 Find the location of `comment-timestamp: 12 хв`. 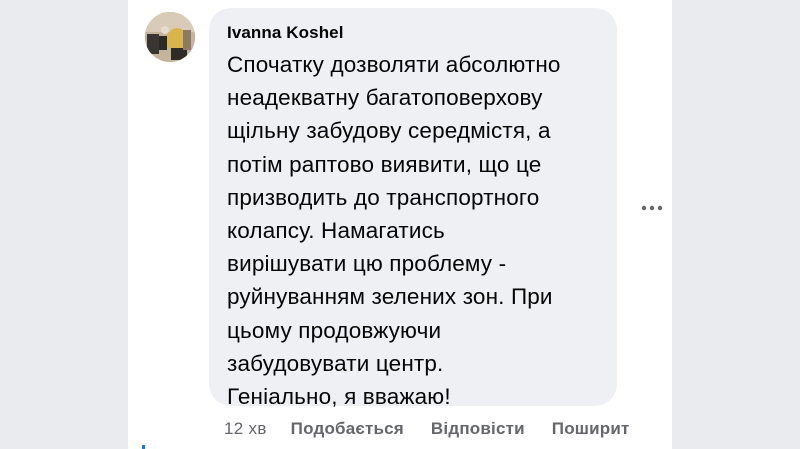

comment-timestamp: 12 хв is located at coordinates (245, 429).